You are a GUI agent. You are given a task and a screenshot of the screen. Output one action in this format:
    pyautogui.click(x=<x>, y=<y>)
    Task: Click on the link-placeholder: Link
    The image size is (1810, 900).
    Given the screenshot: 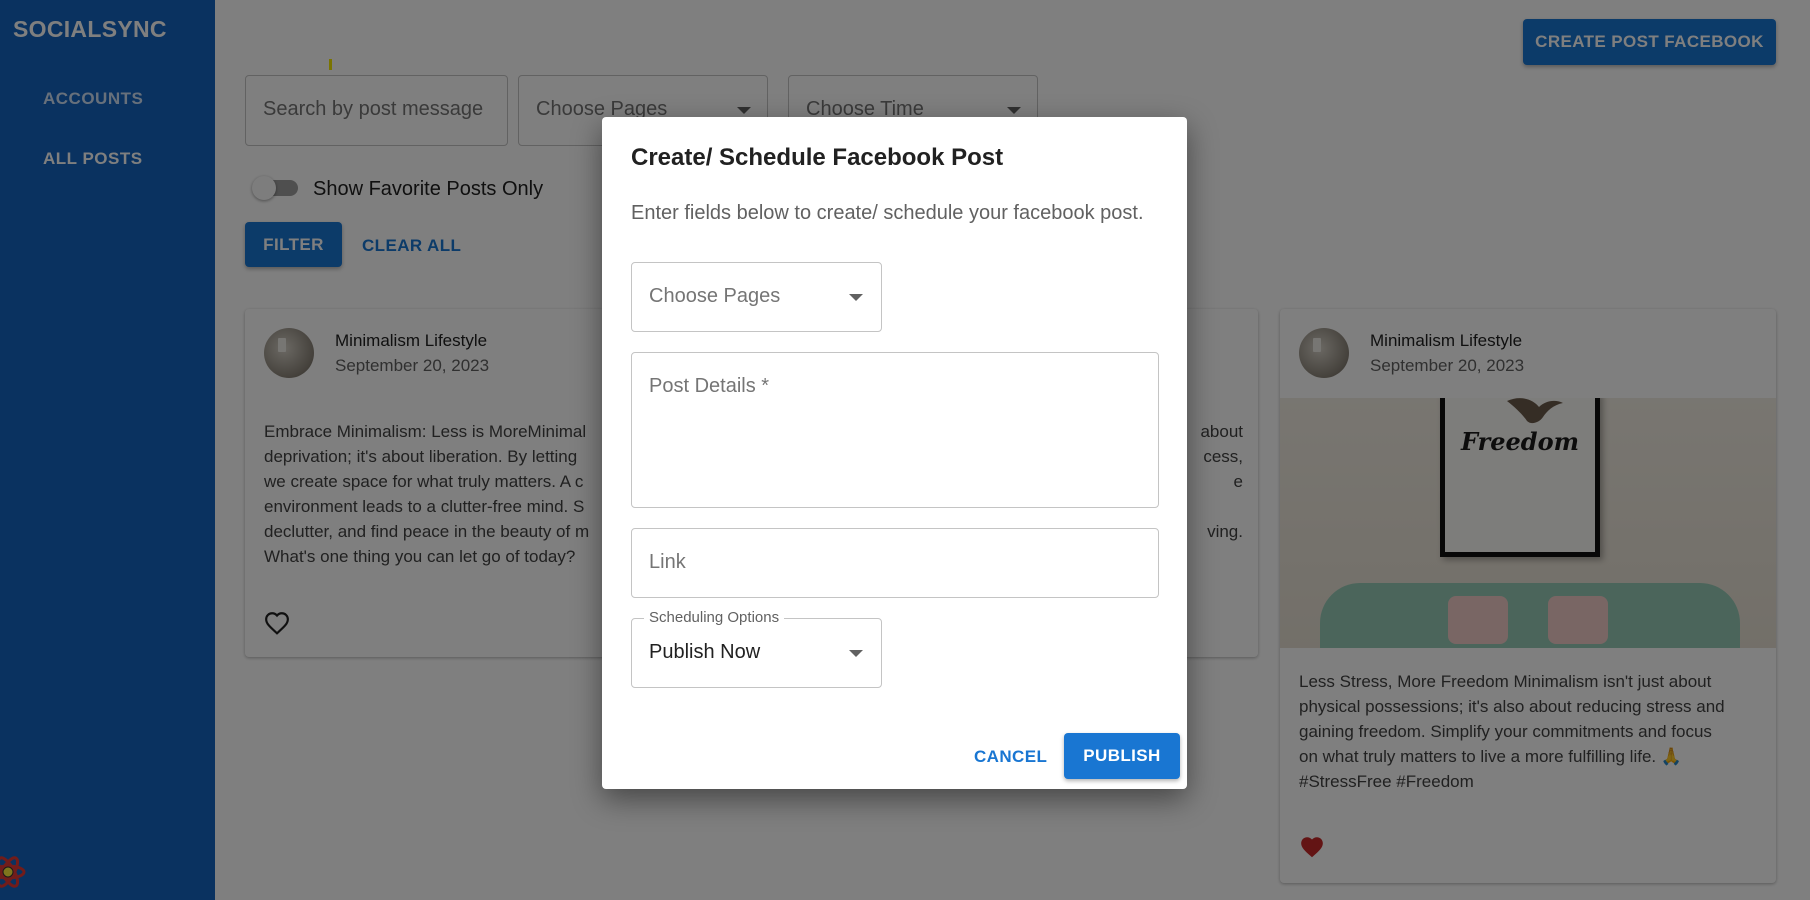 What is the action you would take?
    pyautogui.click(x=667, y=562)
    